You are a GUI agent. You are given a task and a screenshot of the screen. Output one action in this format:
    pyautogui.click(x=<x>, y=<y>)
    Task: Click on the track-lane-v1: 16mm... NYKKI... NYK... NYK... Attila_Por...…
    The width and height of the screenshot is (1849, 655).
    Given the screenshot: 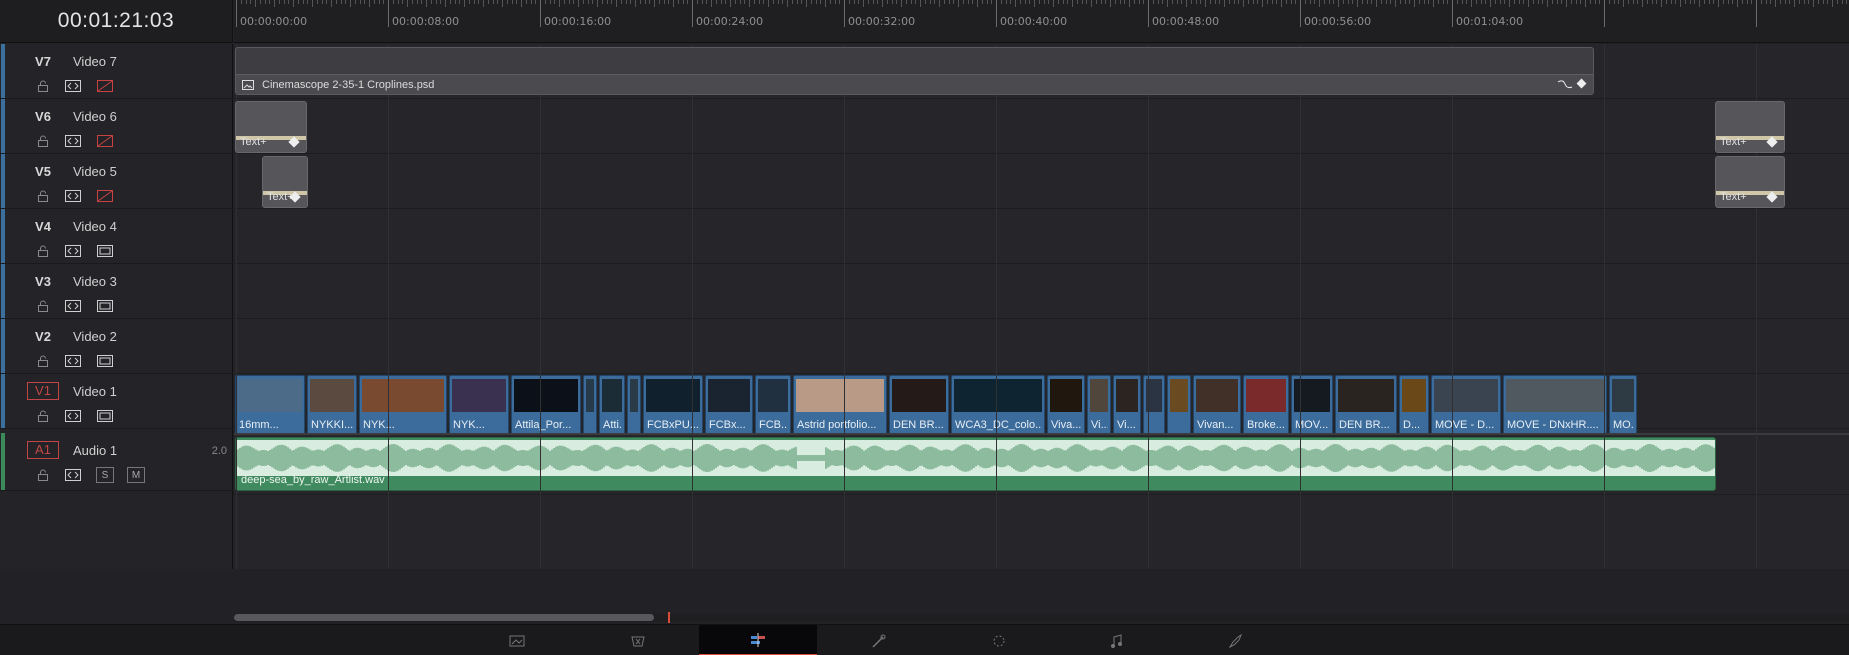 What is the action you would take?
    pyautogui.click(x=1041, y=404)
    